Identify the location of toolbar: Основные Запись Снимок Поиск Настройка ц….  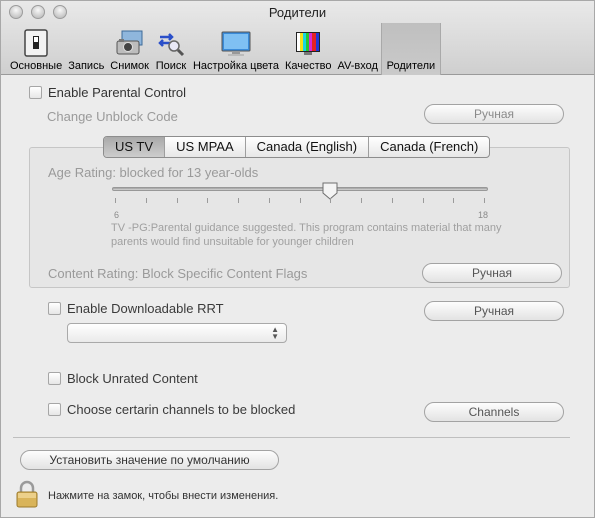
(224, 49).